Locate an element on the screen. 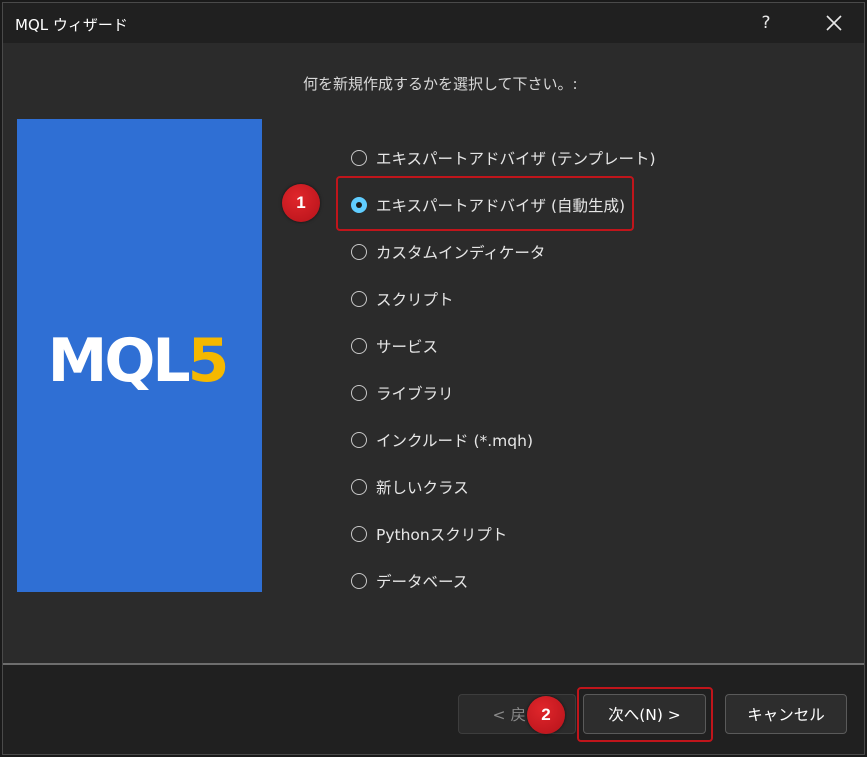 Image resolution: width=867 pixels, height=757 pixels. radio-option: Pythonスクリプト is located at coordinates (429, 534).